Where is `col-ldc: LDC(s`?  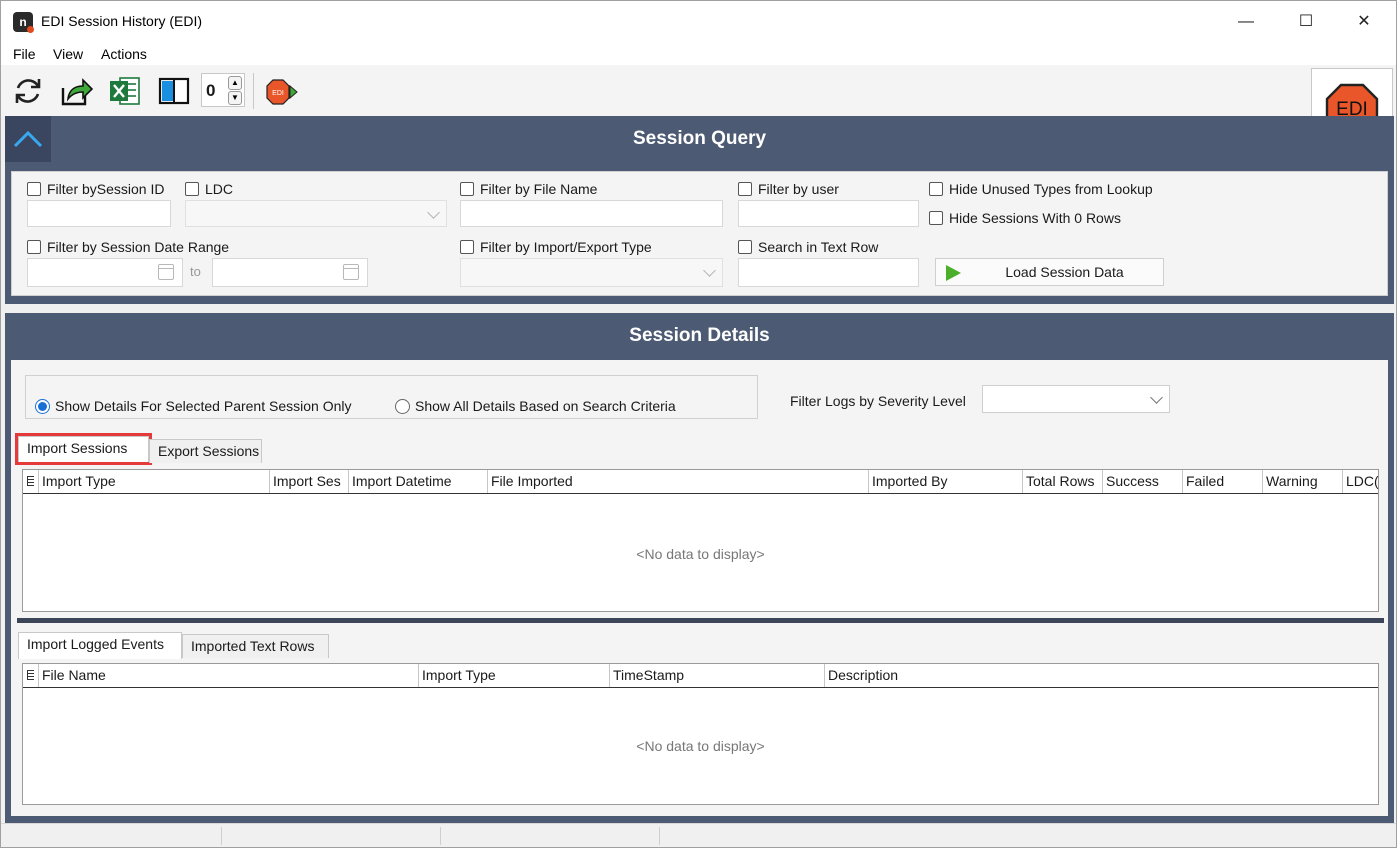 col-ldc: LDC(s is located at coordinates (1360, 481).